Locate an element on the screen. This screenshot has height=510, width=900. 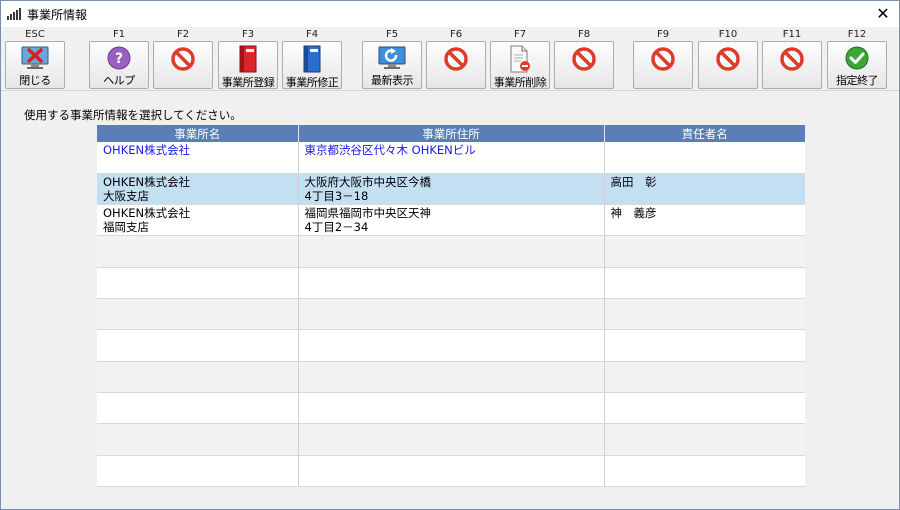
column-header-office-name: 事業所名 is located at coordinates (197, 133).